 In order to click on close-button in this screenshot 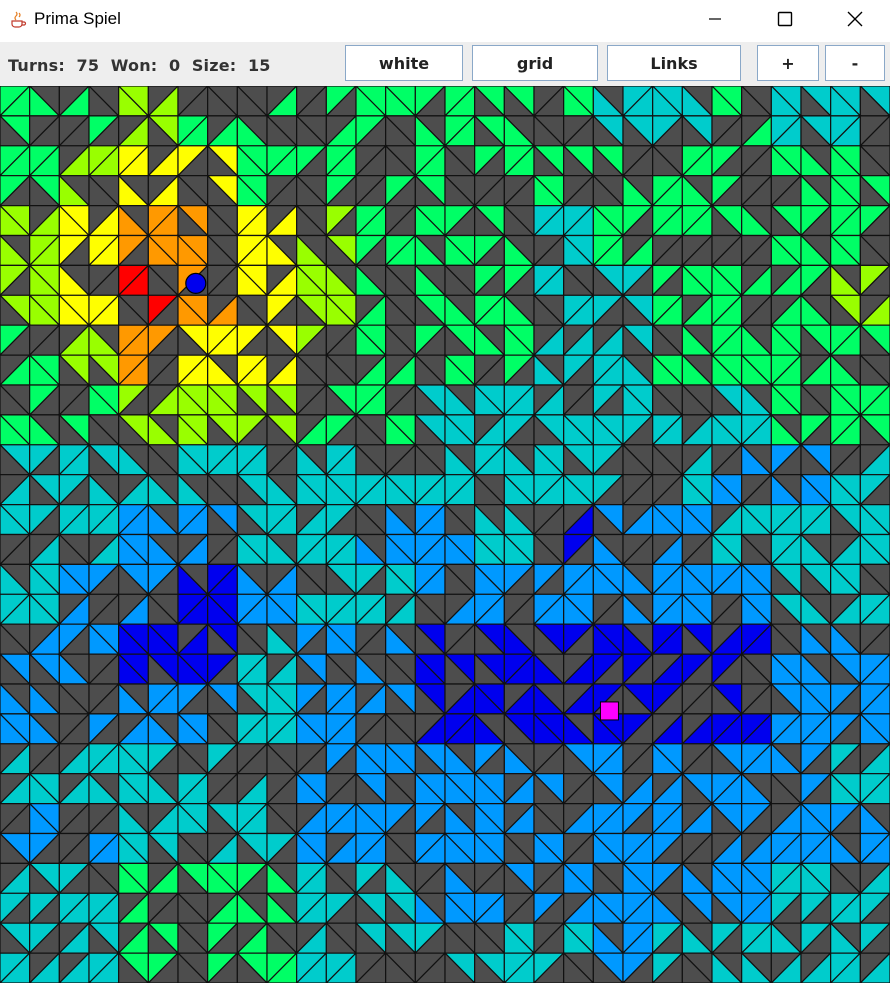, I will do `click(855, 19)`.